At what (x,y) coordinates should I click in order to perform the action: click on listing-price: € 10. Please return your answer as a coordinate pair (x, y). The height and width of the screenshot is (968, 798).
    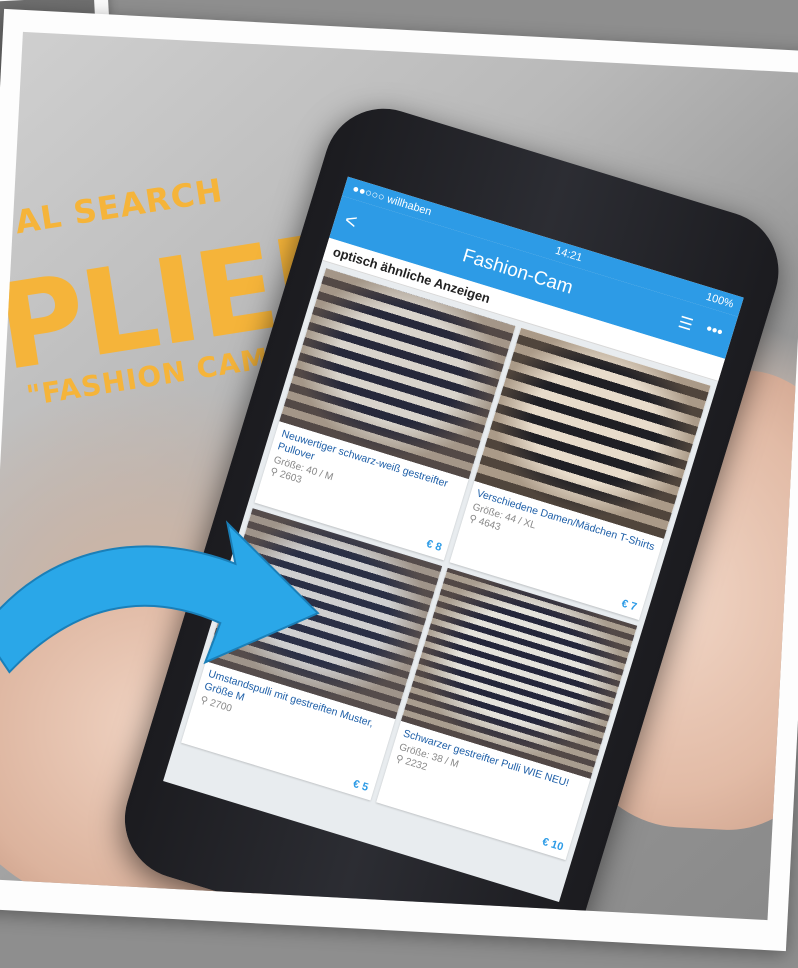
    Looking at the image, I should click on (552, 844).